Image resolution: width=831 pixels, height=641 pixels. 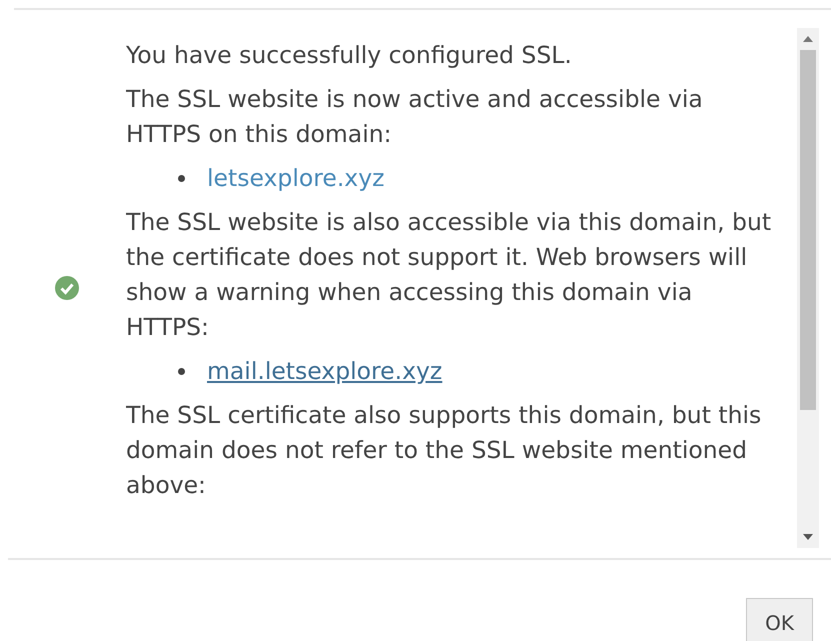 I want to click on ok-button: OK, so click(x=779, y=619).